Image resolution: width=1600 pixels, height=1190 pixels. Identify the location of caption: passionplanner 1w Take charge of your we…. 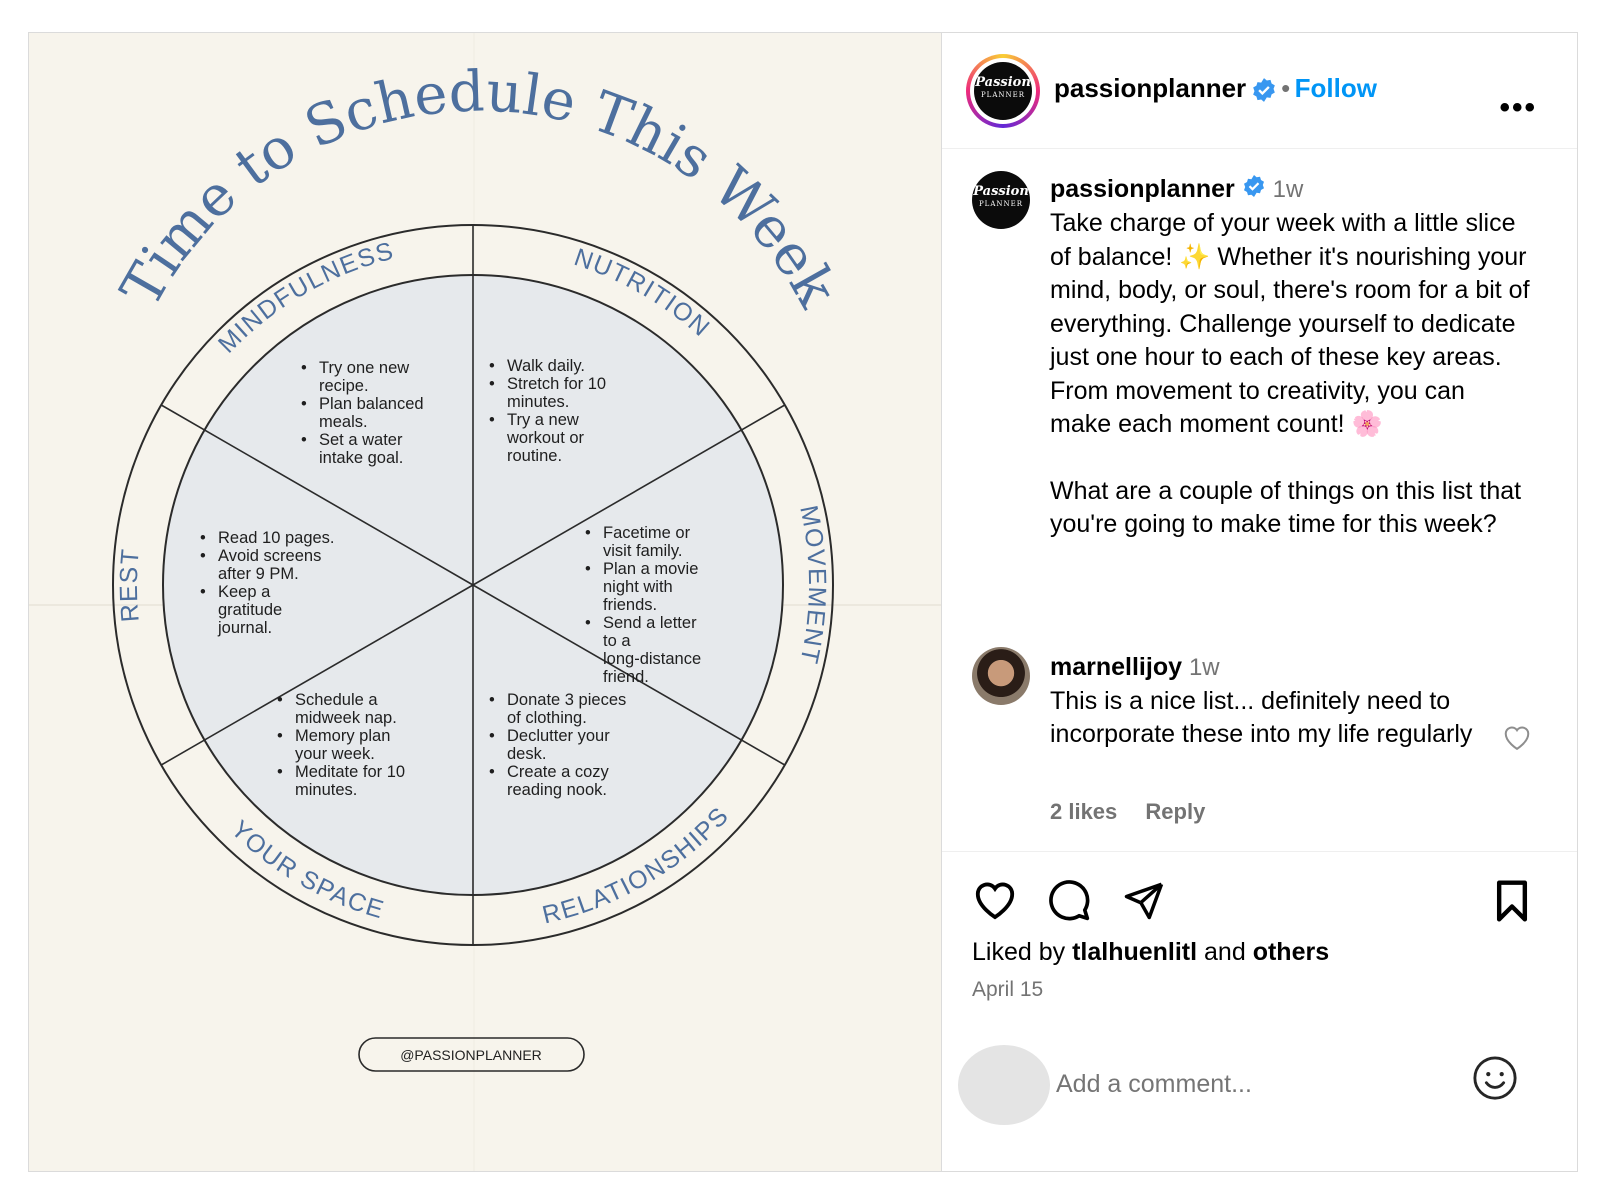
(1290, 357).